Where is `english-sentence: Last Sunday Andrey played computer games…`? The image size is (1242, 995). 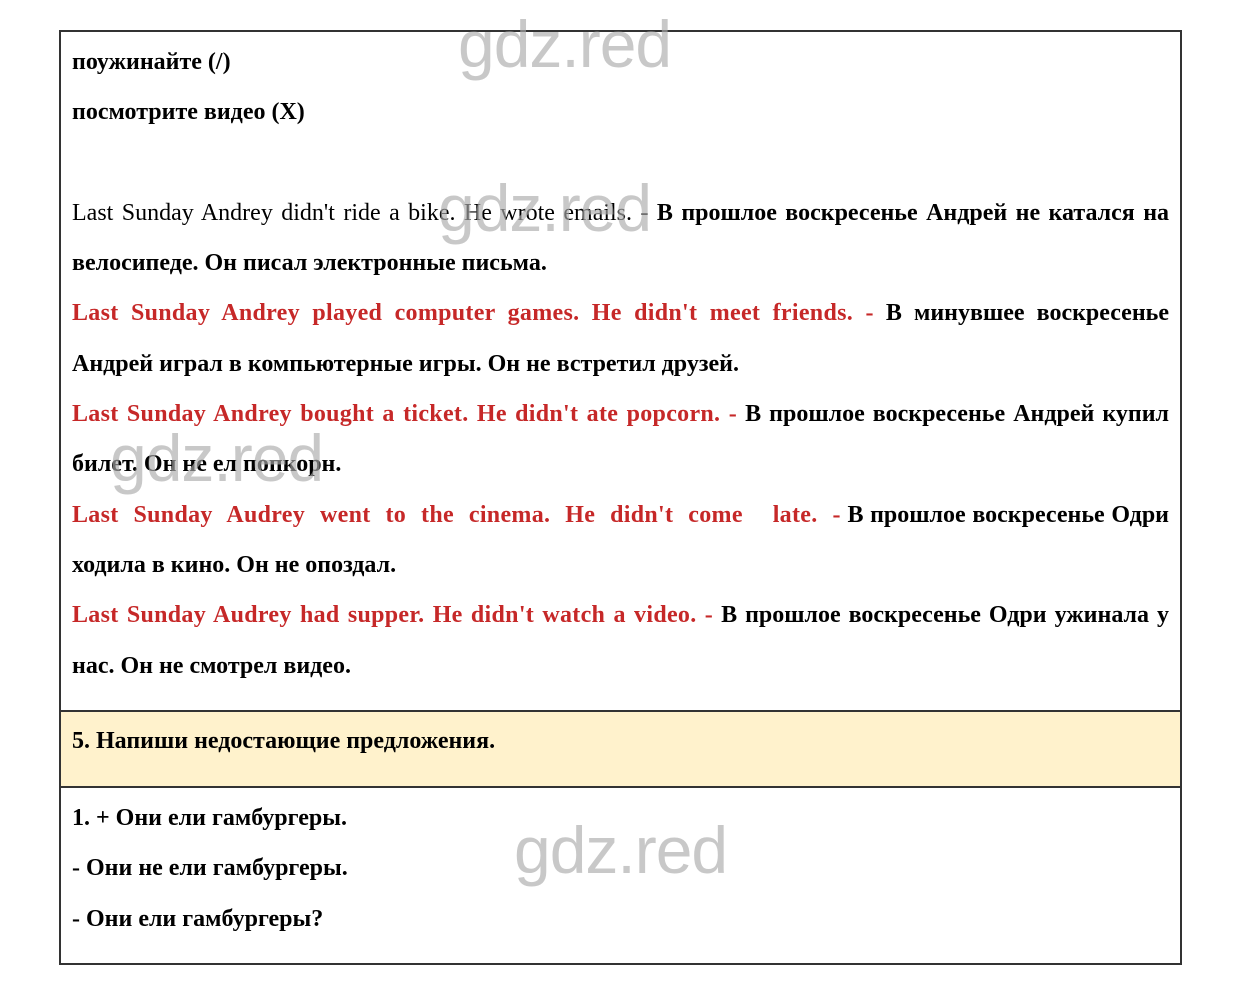 english-sentence: Last Sunday Andrey played computer games… is located at coordinates (473, 313).